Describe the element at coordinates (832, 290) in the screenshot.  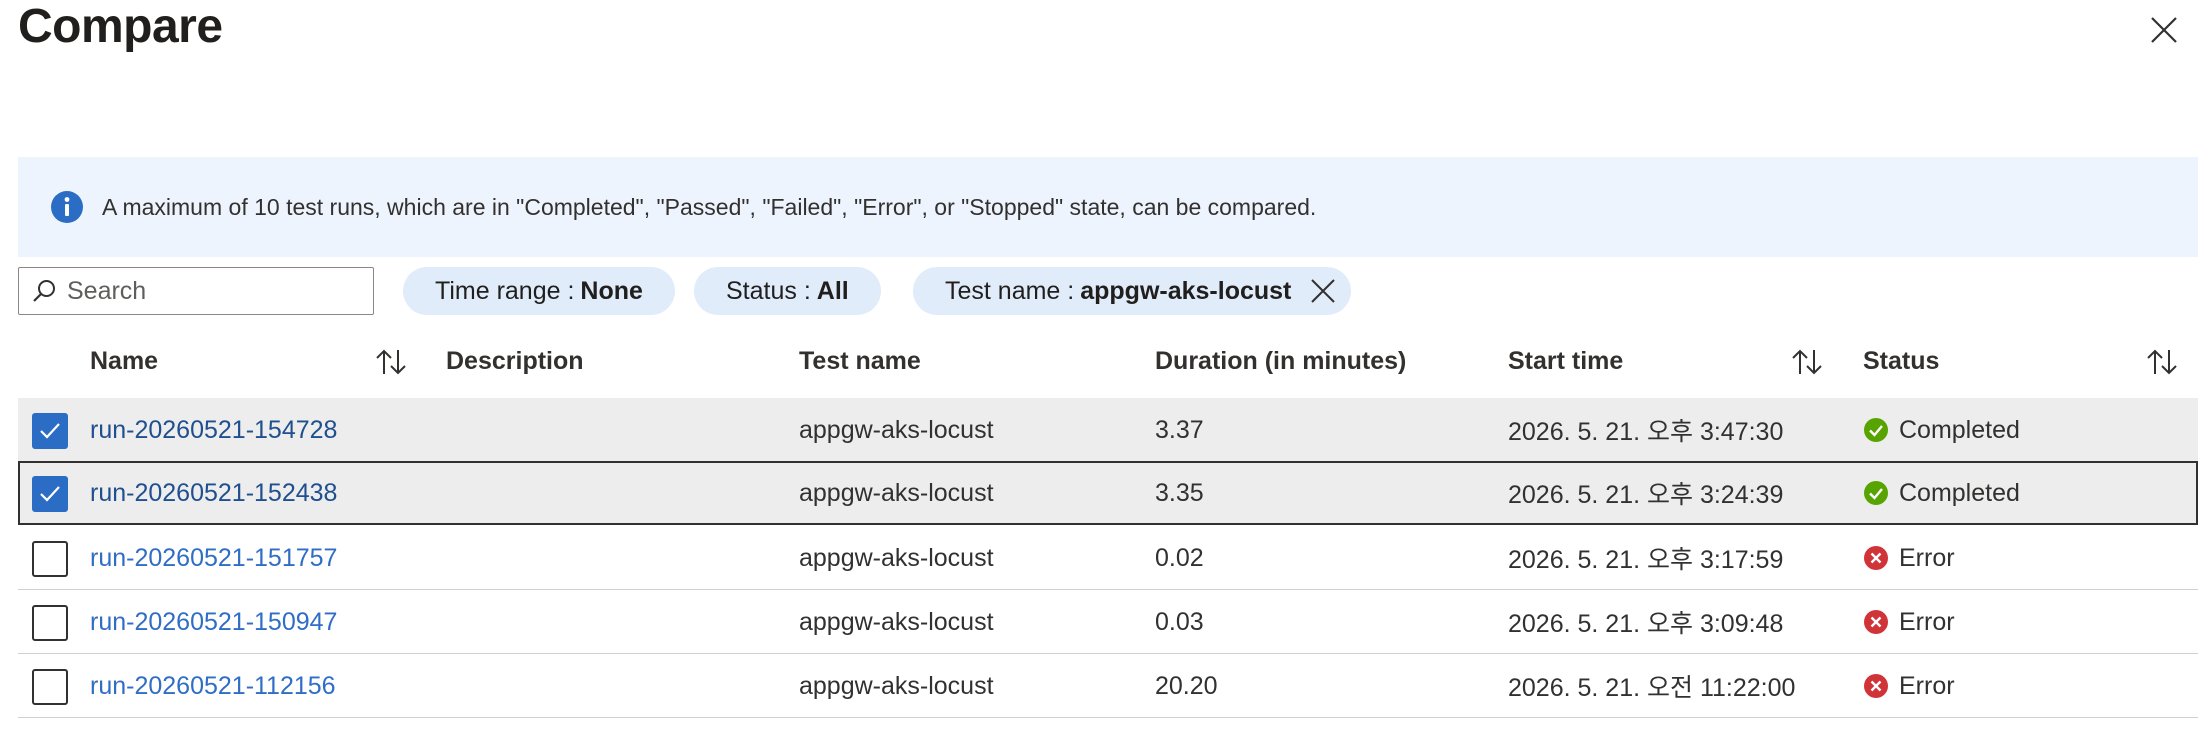
I see `status-filter-value: All` at that location.